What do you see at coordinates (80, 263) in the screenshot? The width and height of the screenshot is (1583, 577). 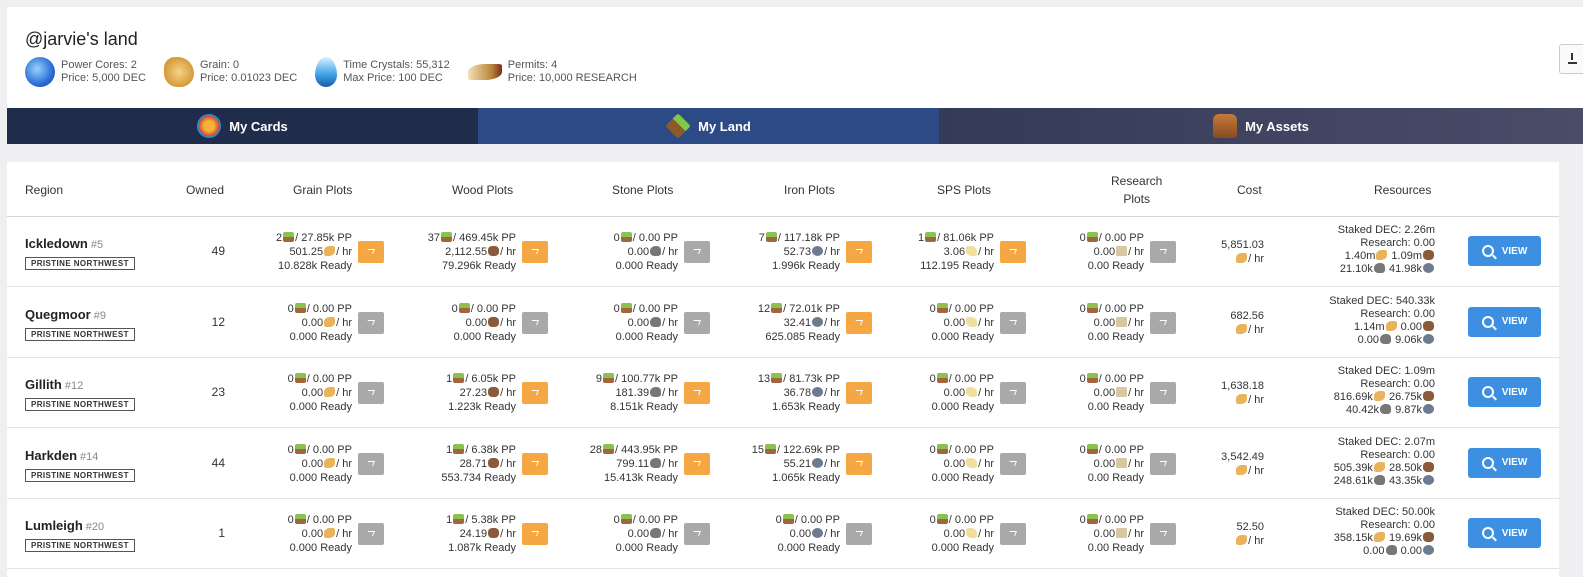 I see `region-tag: PRISTINE NORTHWEST` at bounding box center [80, 263].